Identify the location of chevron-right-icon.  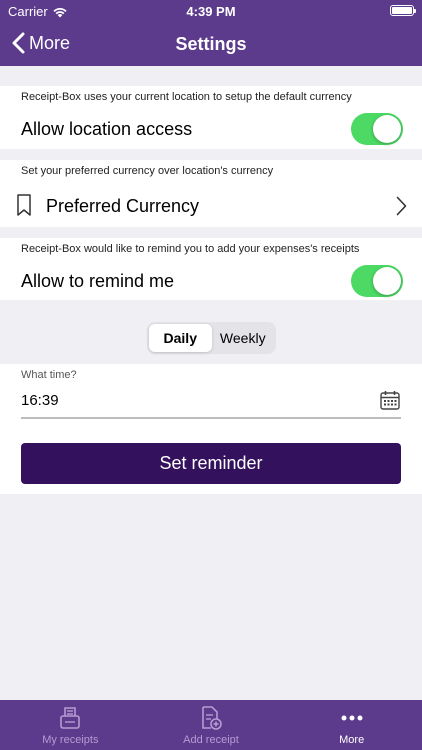
(401, 206).